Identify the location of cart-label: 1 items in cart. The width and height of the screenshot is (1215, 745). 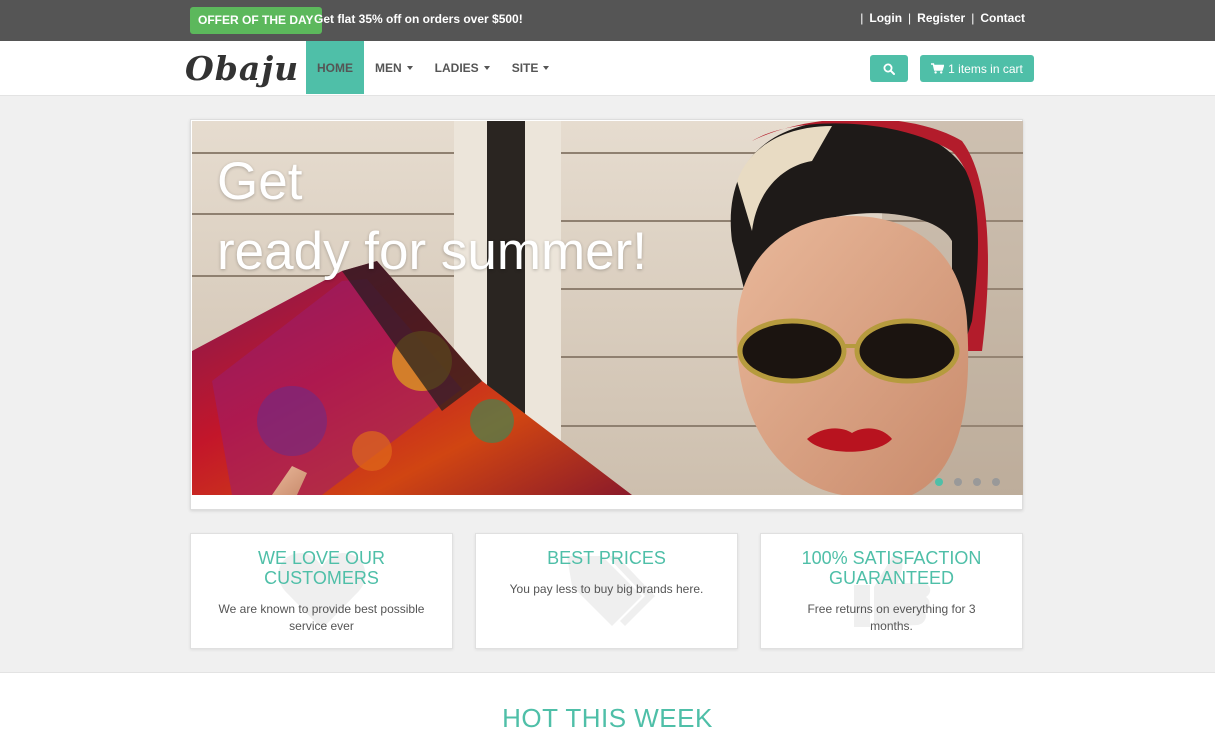
(985, 68).